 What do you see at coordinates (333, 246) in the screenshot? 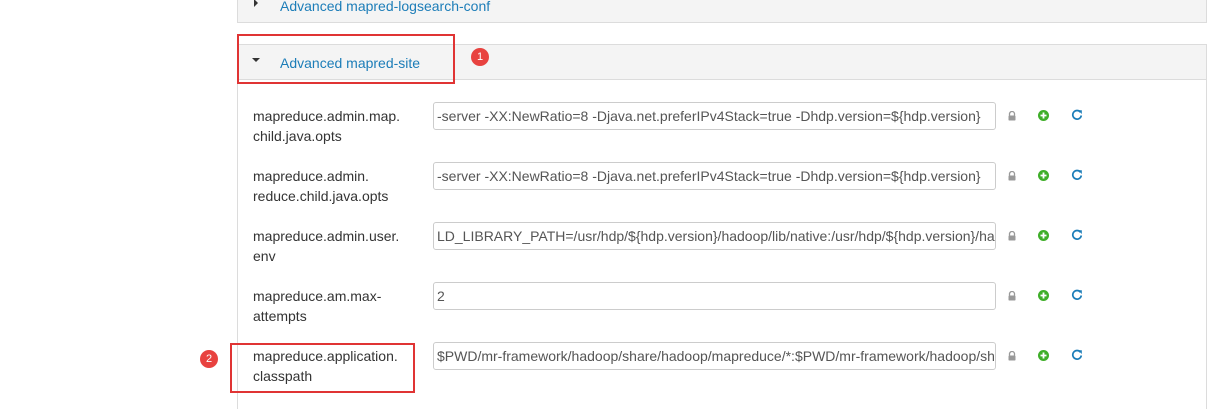
I see `property-label-admin-user-env: mapreduce.admin.user. env` at bounding box center [333, 246].